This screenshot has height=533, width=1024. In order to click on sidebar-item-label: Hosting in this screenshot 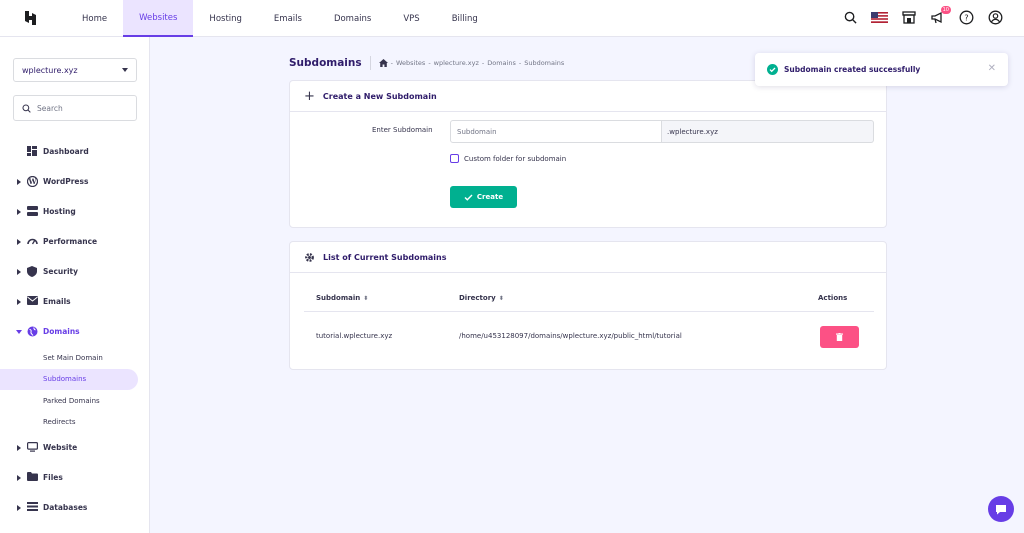, I will do `click(59, 211)`.